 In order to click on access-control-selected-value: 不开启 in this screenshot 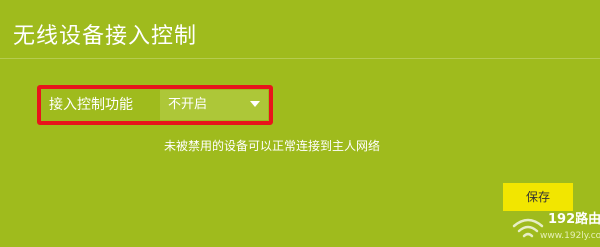, I will do `click(188, 104)`.